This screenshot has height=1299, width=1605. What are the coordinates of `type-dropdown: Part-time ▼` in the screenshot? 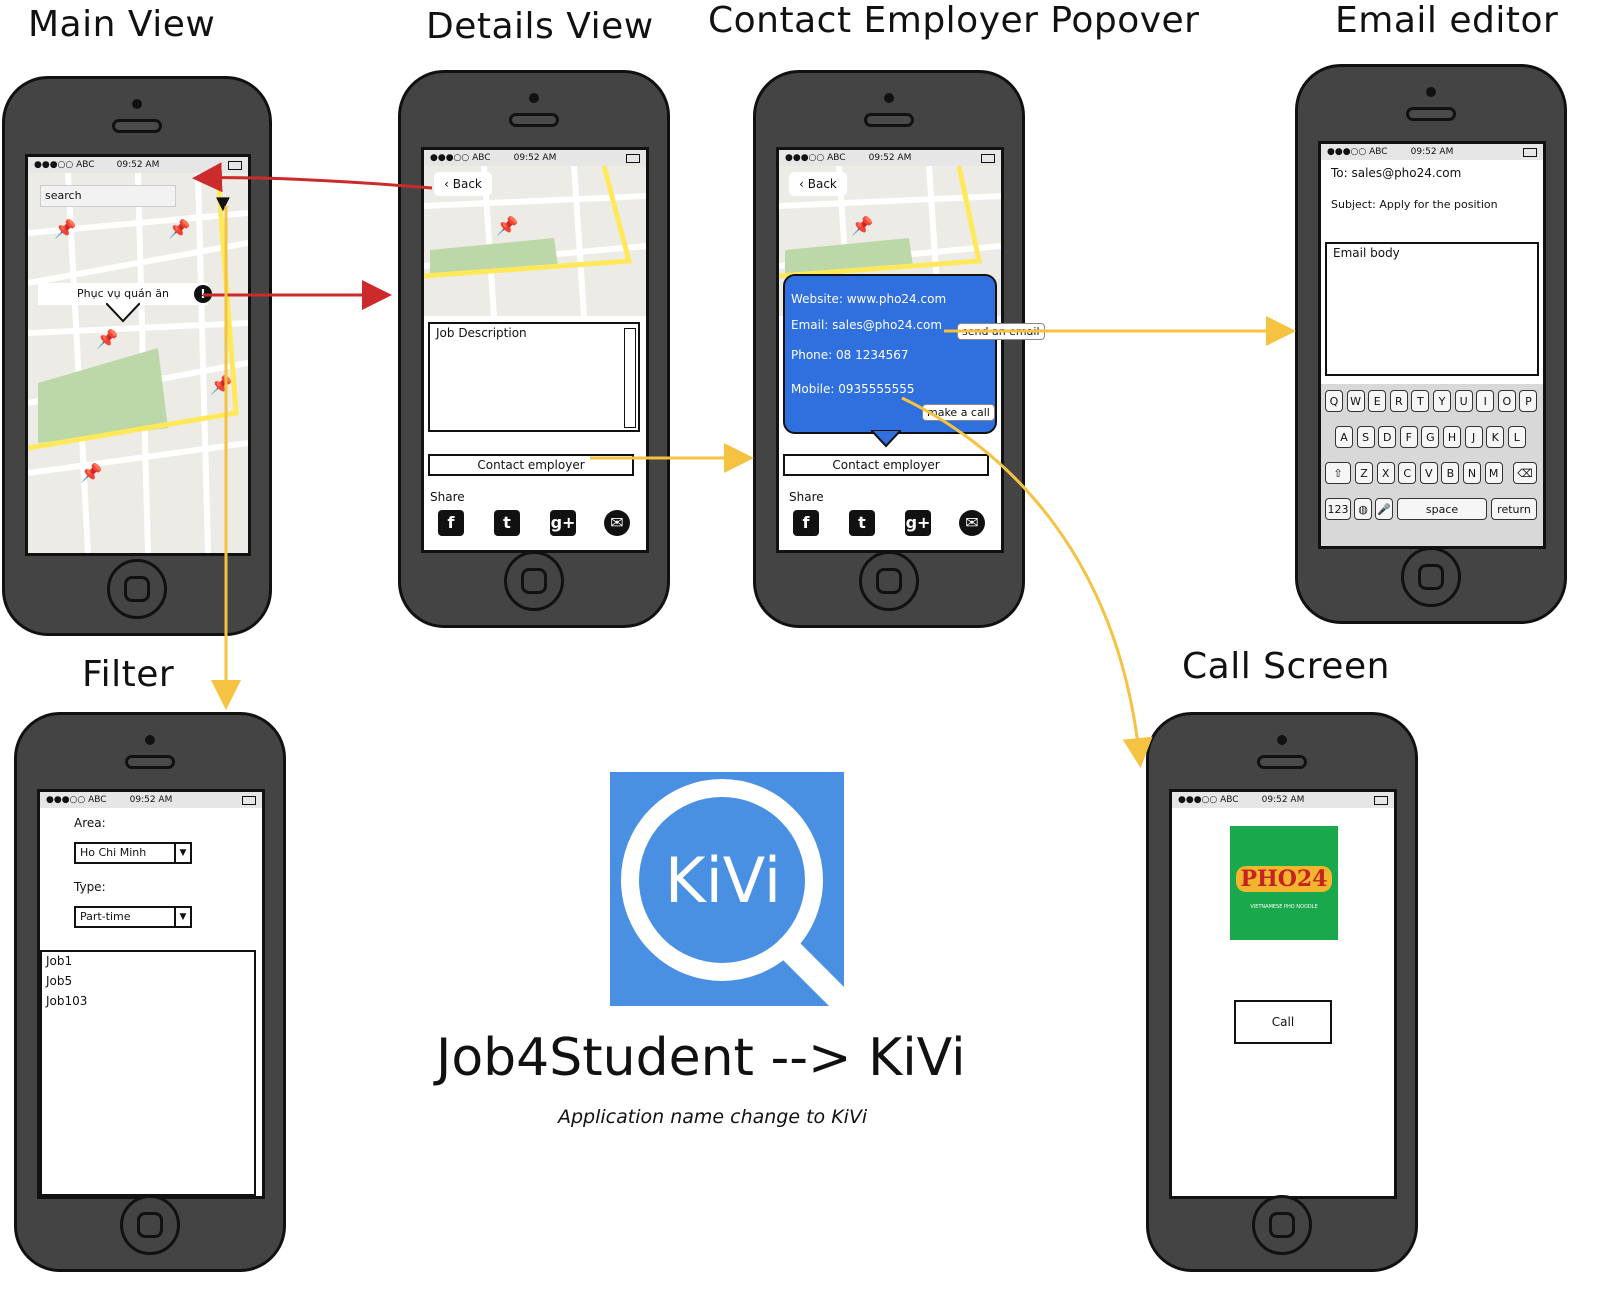 It's located at (133, 917).